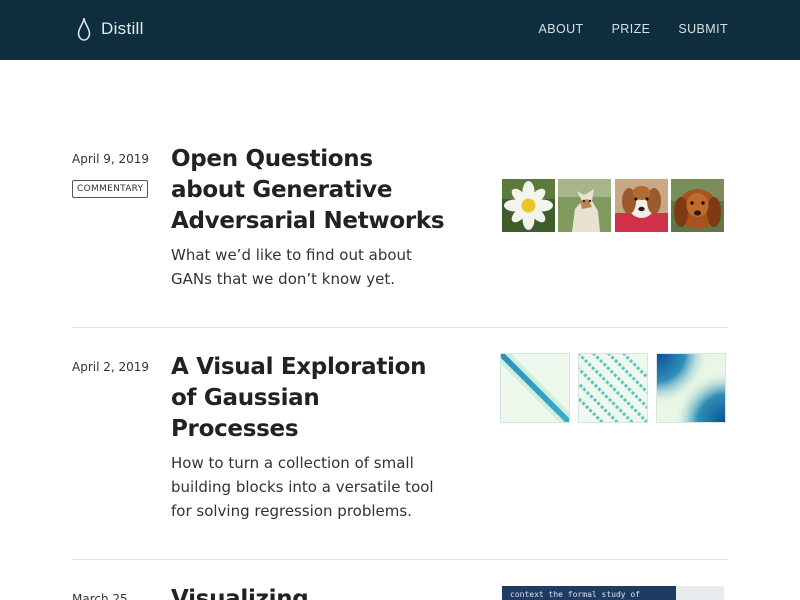 The height and width of the screenshot is (600, 800). I want to click on gan-samples-image, so click(613, 205).